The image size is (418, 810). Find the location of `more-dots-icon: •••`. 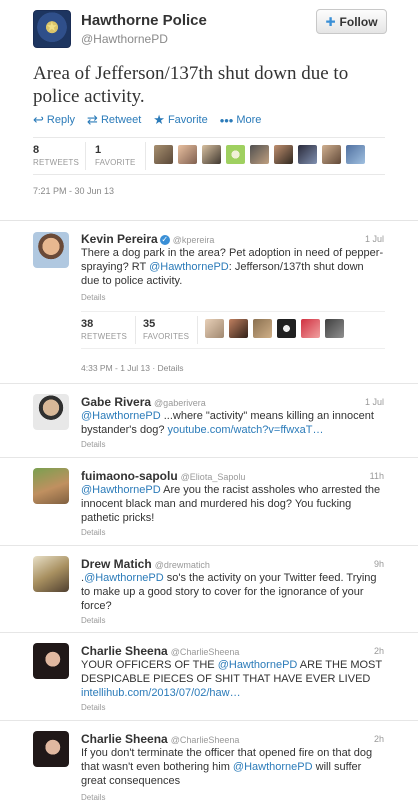

more-dots-icon: ••• is located at coordinates (226, 120).